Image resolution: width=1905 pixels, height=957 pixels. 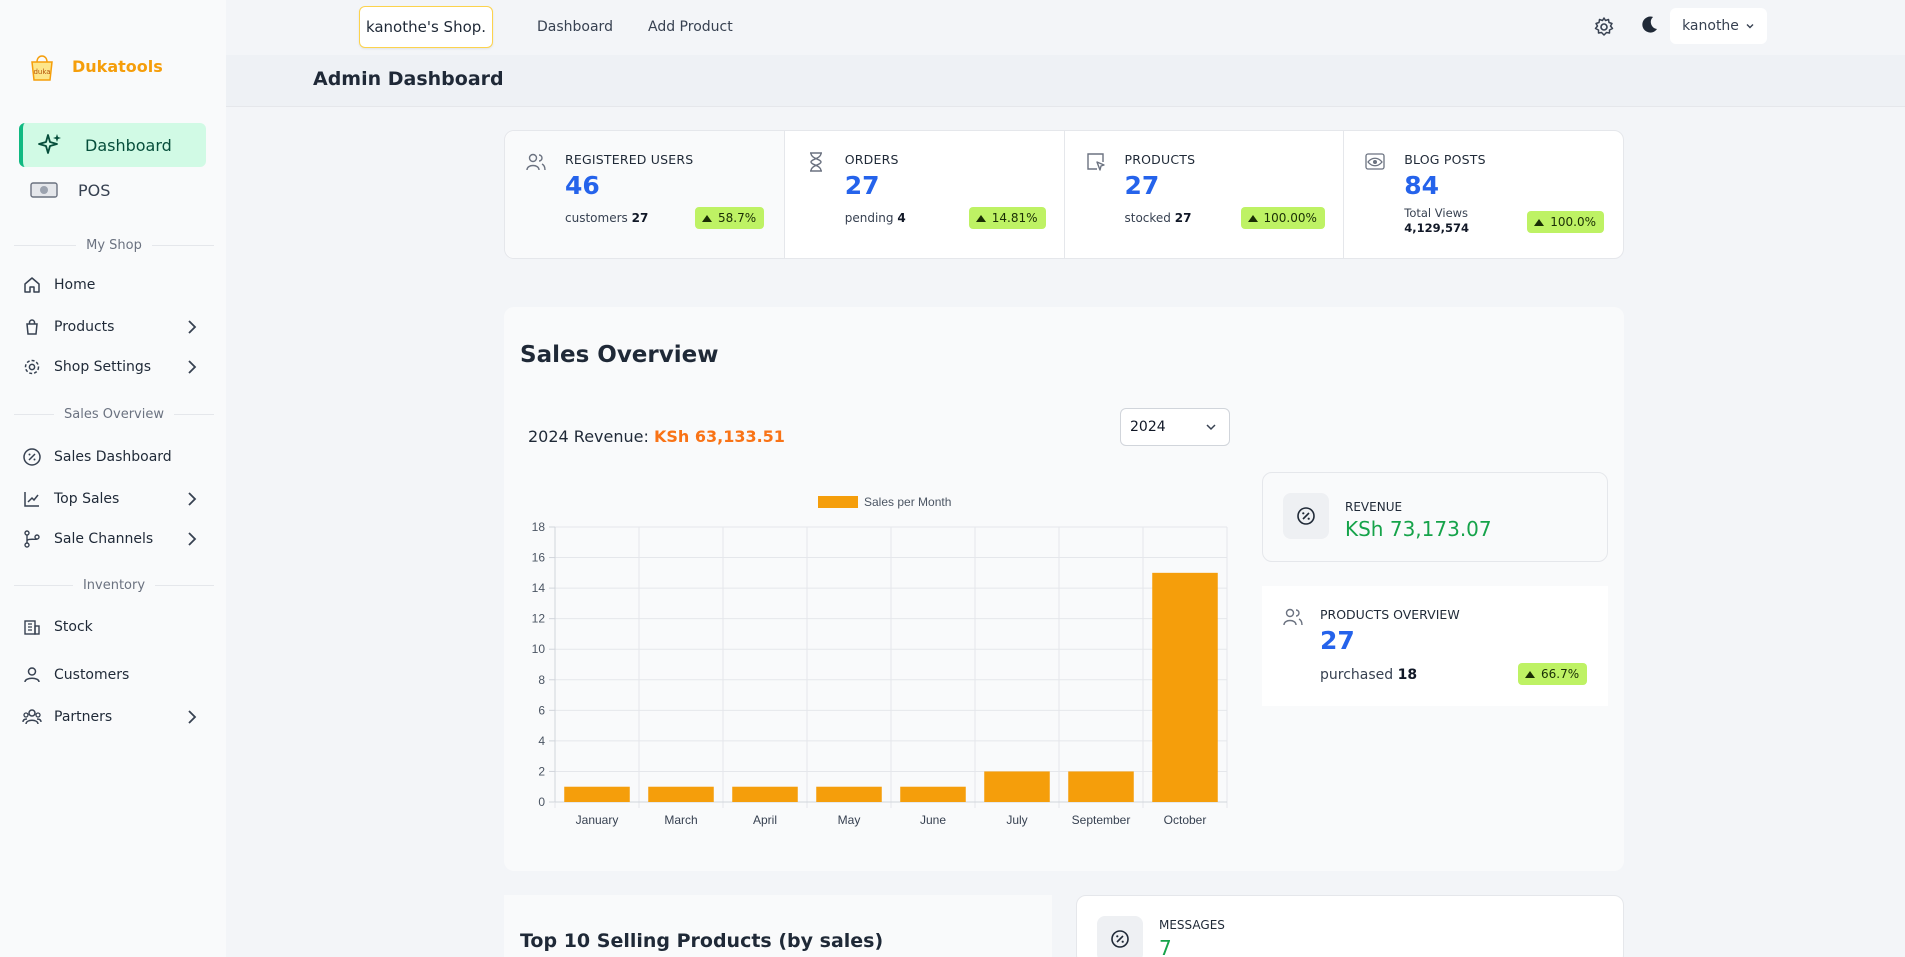 What do you see at coordinates (575, 27) in the screenshot?
I see `top-link-dashboard: Dashboard` at bounding box center [575, 27].